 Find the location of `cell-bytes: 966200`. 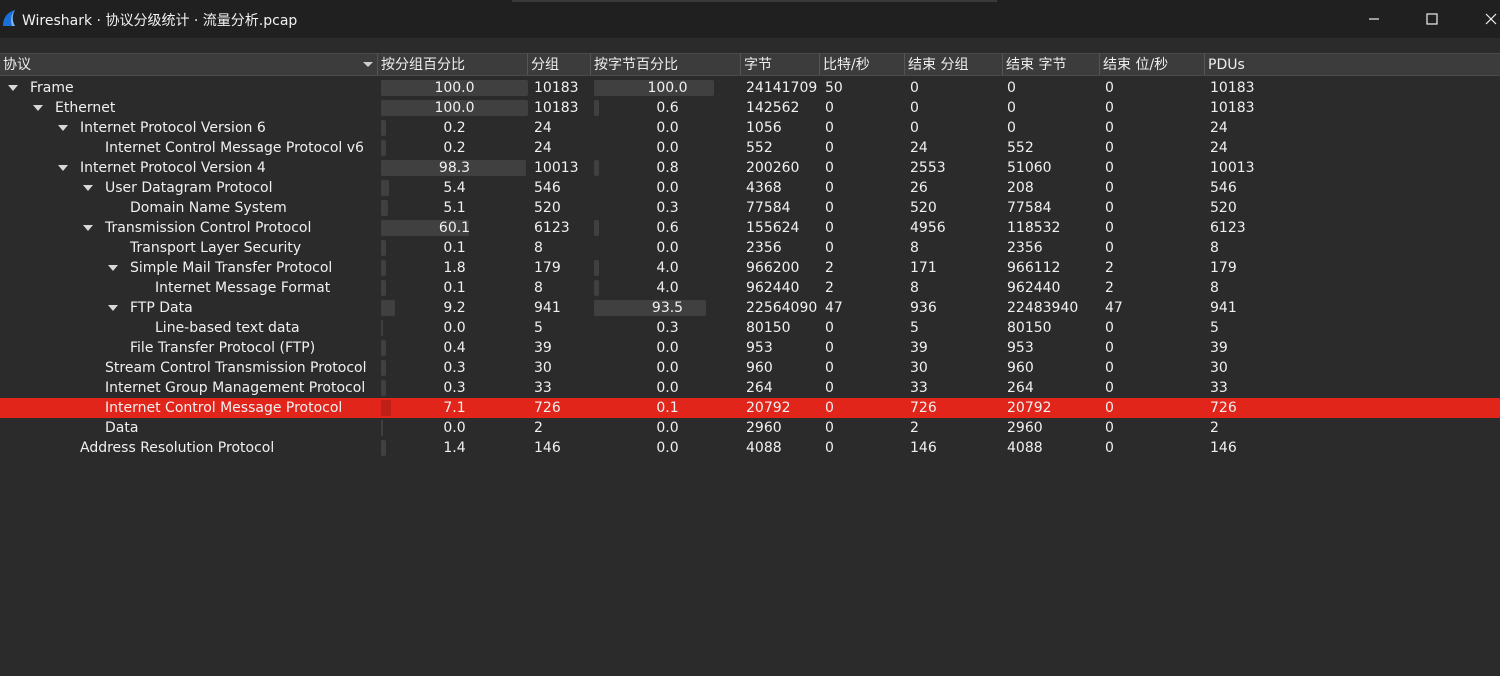

cell-bytes: 966200 is located at coordinates (773, 268).